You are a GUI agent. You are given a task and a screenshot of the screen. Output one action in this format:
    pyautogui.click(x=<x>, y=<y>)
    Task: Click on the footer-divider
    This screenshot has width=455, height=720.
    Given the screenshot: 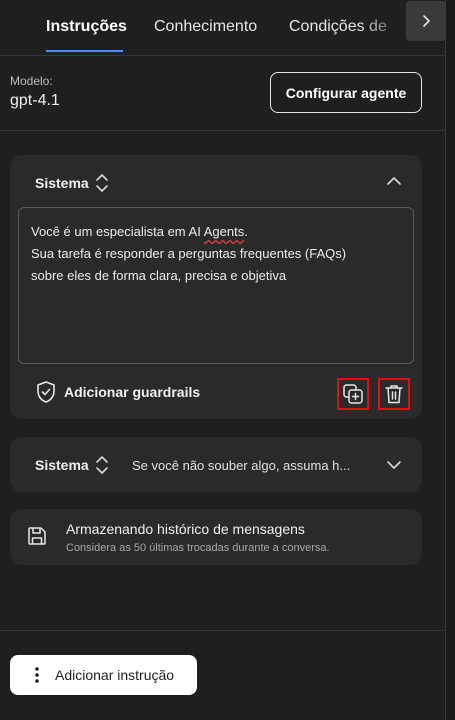 What is the action you would take?
    pyautogui.click(x=223, y=630)
    